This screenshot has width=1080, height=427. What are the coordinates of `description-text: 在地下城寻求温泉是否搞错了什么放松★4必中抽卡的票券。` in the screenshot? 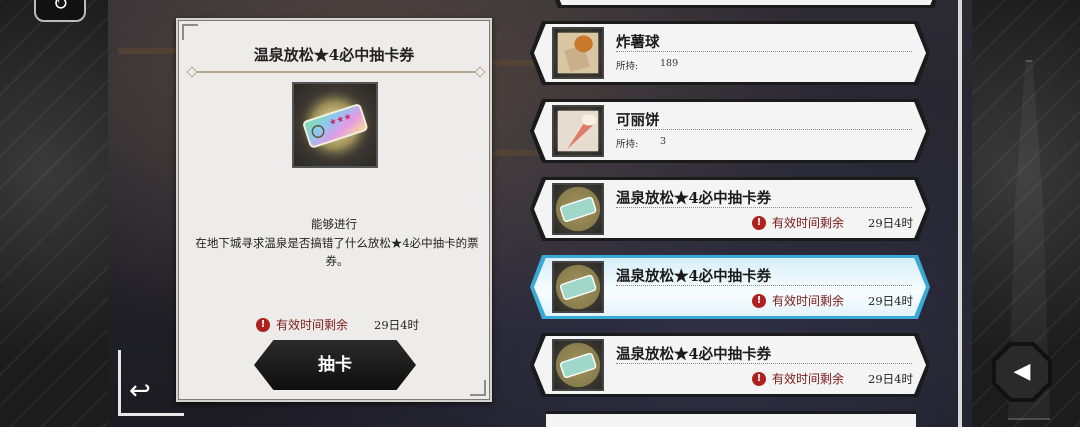 It's located at (337, 252).